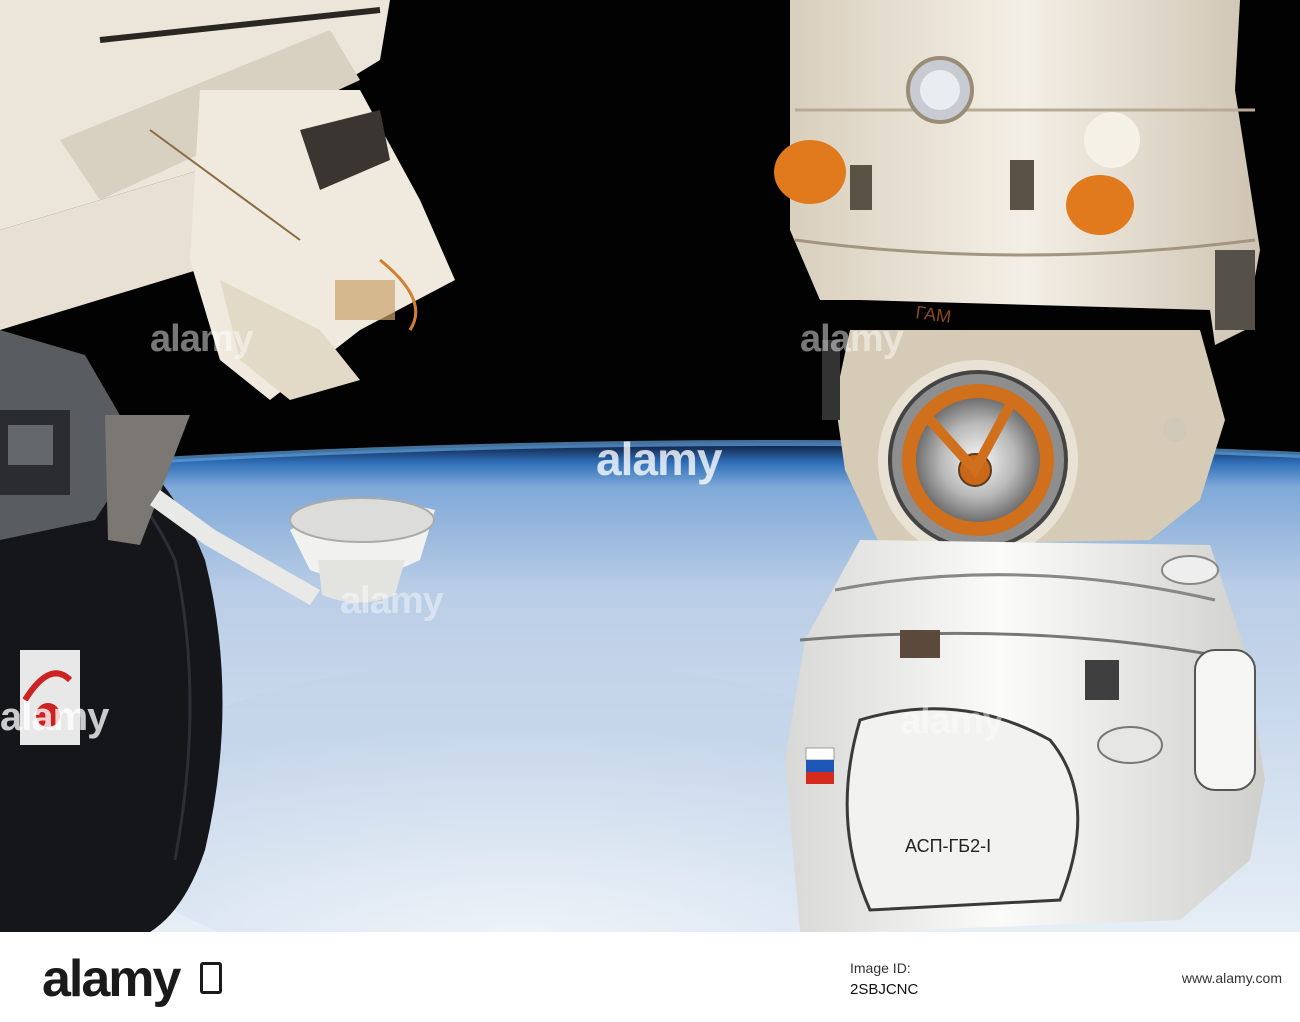 The height and width of the screenshot is (1022, 1300). I want to click on logo-frame-icon, so click(211, 978).